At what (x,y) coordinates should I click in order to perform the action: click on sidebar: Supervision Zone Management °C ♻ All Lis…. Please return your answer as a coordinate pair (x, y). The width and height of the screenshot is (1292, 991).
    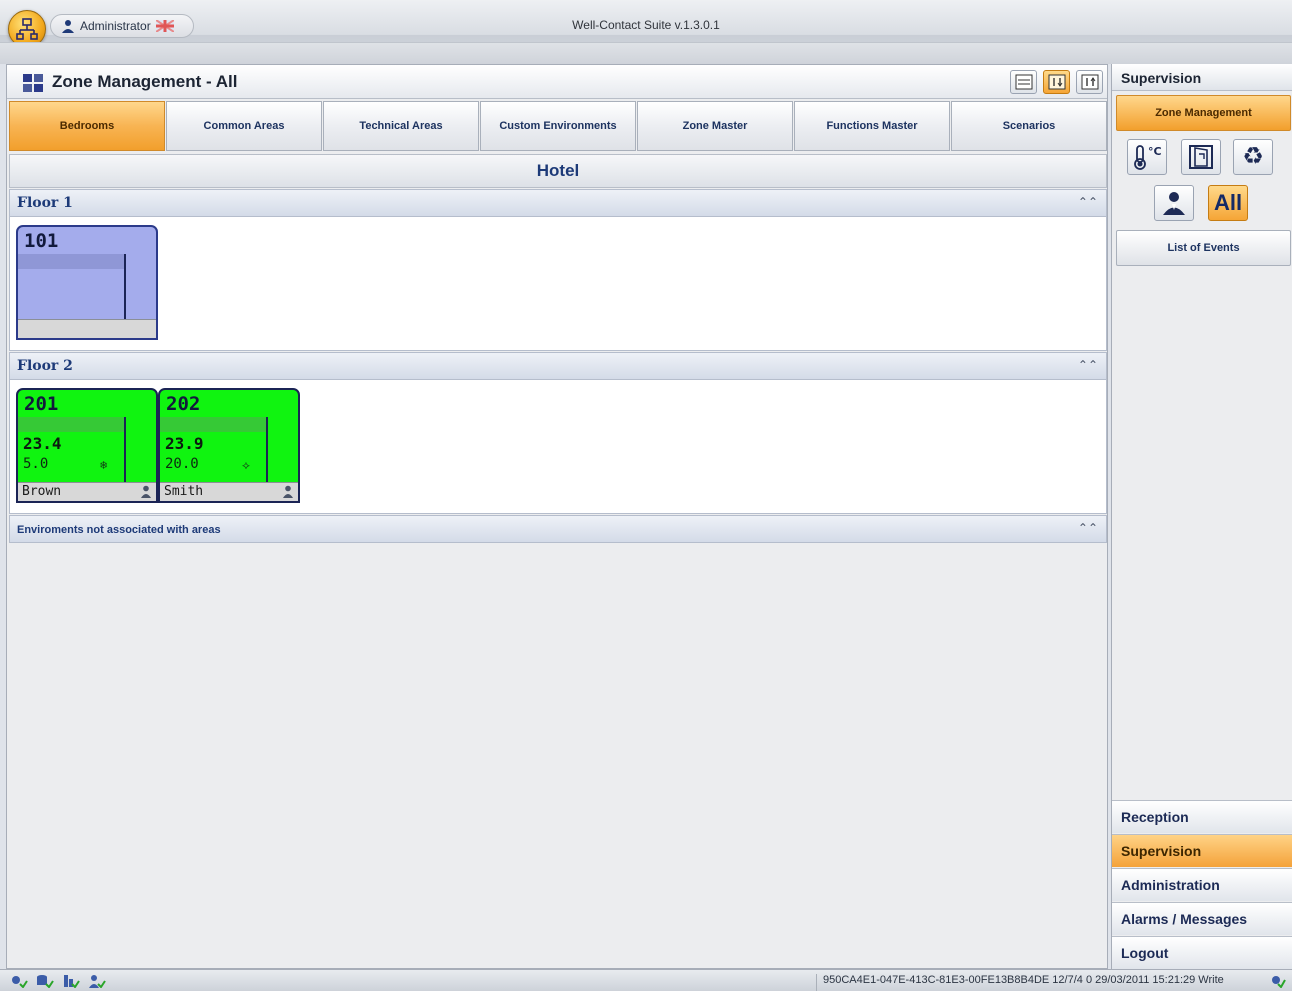
    Looking at the image, I should click on (1201, 516).